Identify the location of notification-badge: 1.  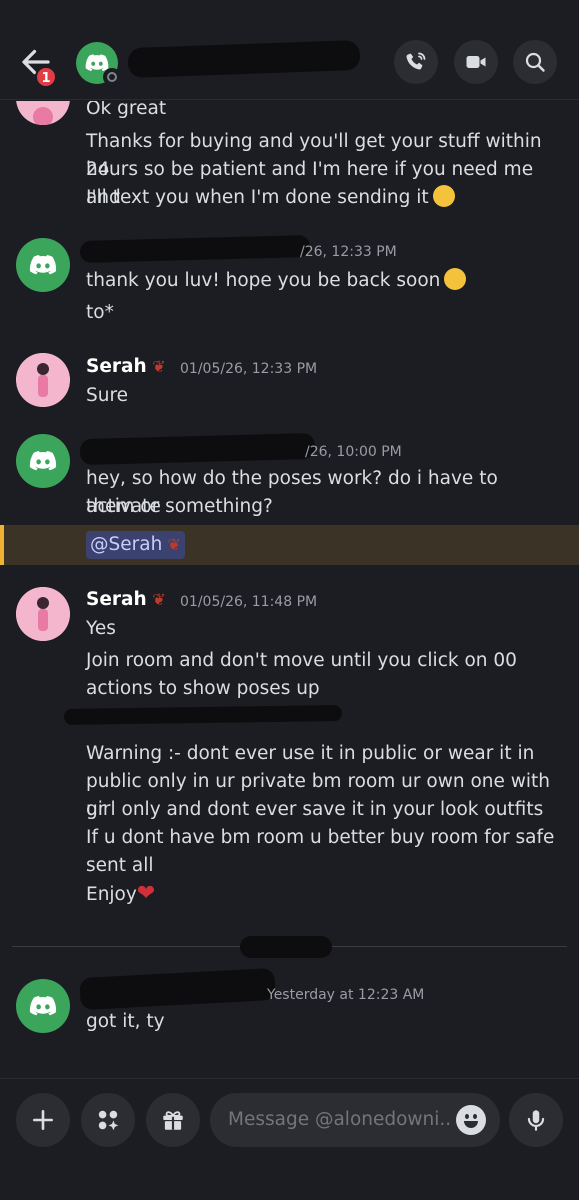
(46, 77).